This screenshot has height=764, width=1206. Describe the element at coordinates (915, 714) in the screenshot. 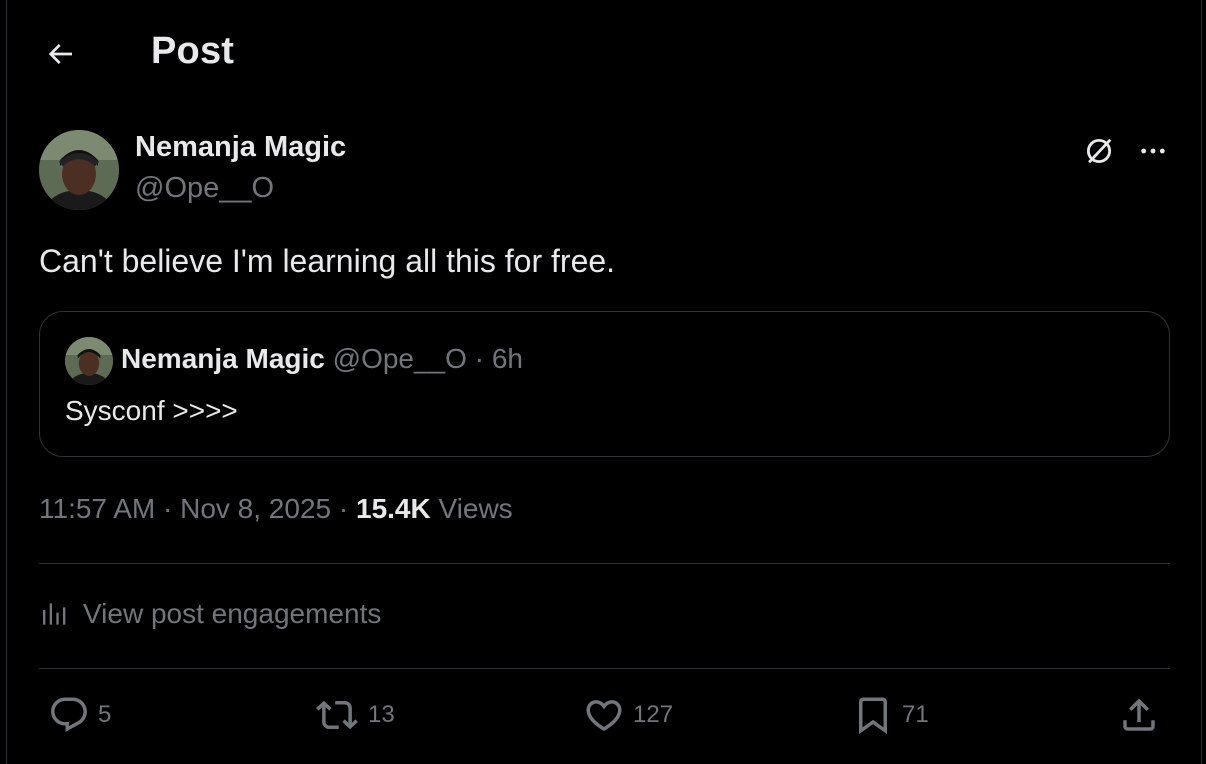

I see `bookmark-count: 71` at that location.